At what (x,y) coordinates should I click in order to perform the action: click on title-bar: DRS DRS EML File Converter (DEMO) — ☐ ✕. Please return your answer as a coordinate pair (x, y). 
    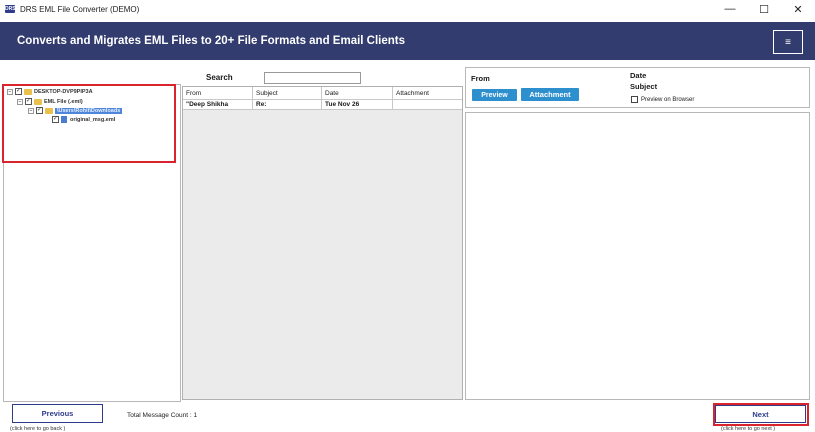
    Looking at the image, I should click on (407, 9).